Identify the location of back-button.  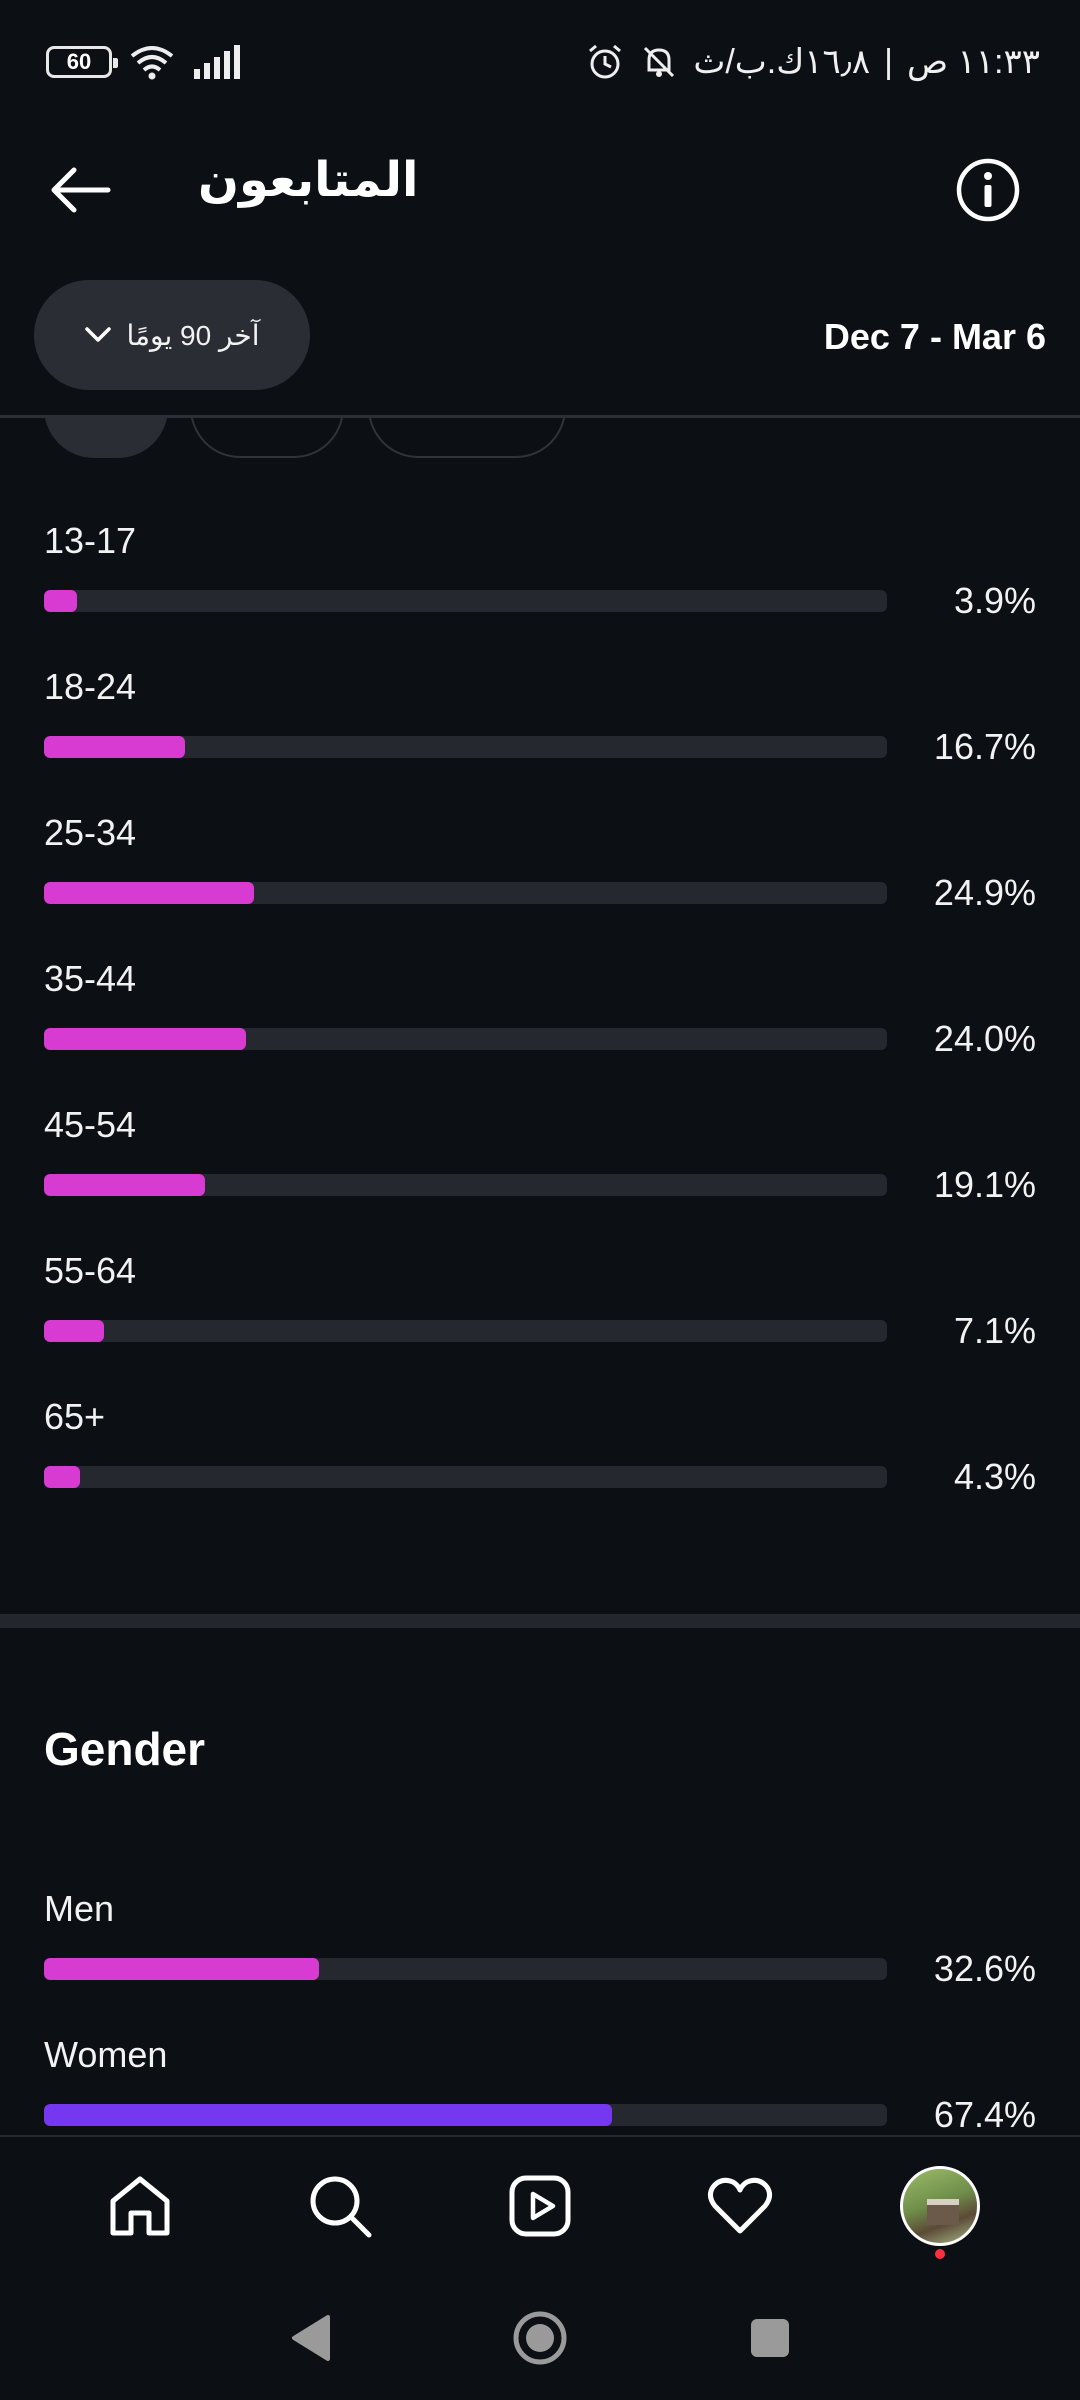
(80, 190).